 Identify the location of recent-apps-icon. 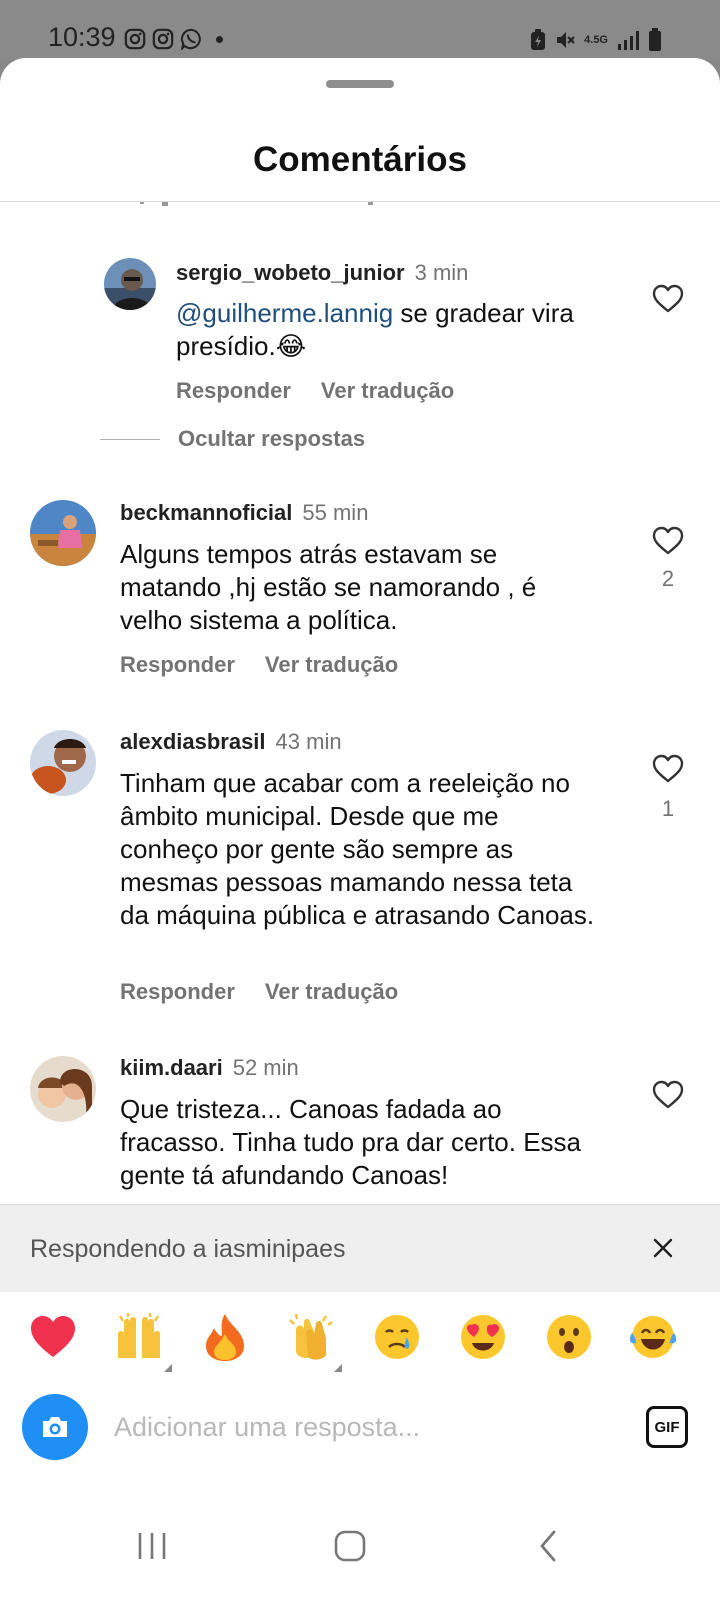
(152, 1546).